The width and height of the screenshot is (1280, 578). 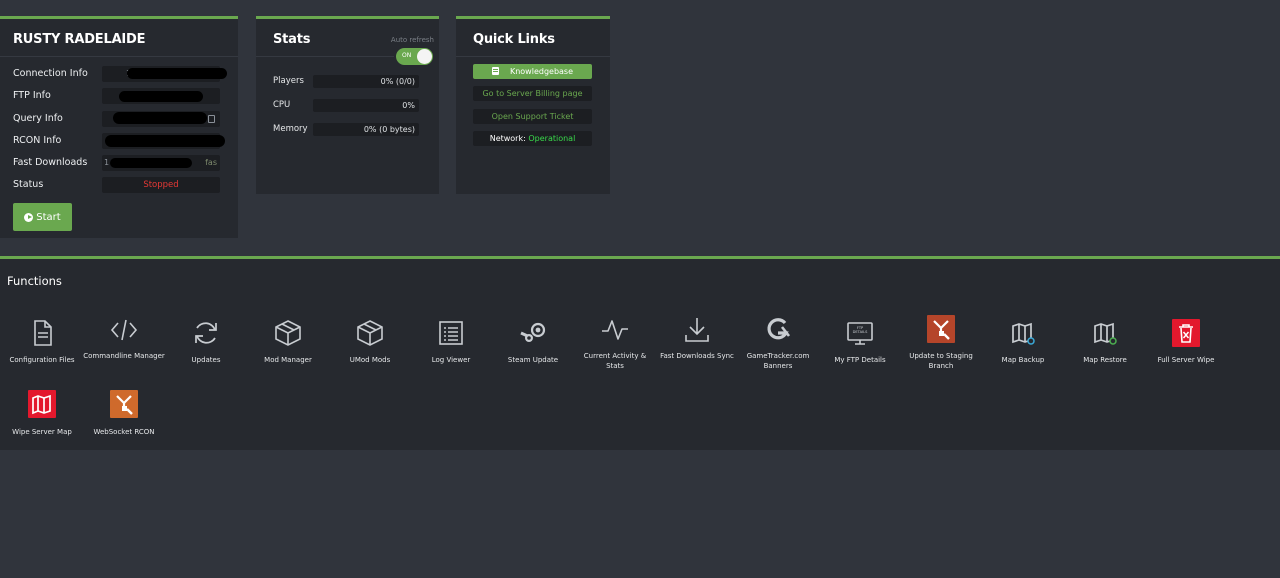 I want to click on map-backup-icon, so click(x=1023, y=333).